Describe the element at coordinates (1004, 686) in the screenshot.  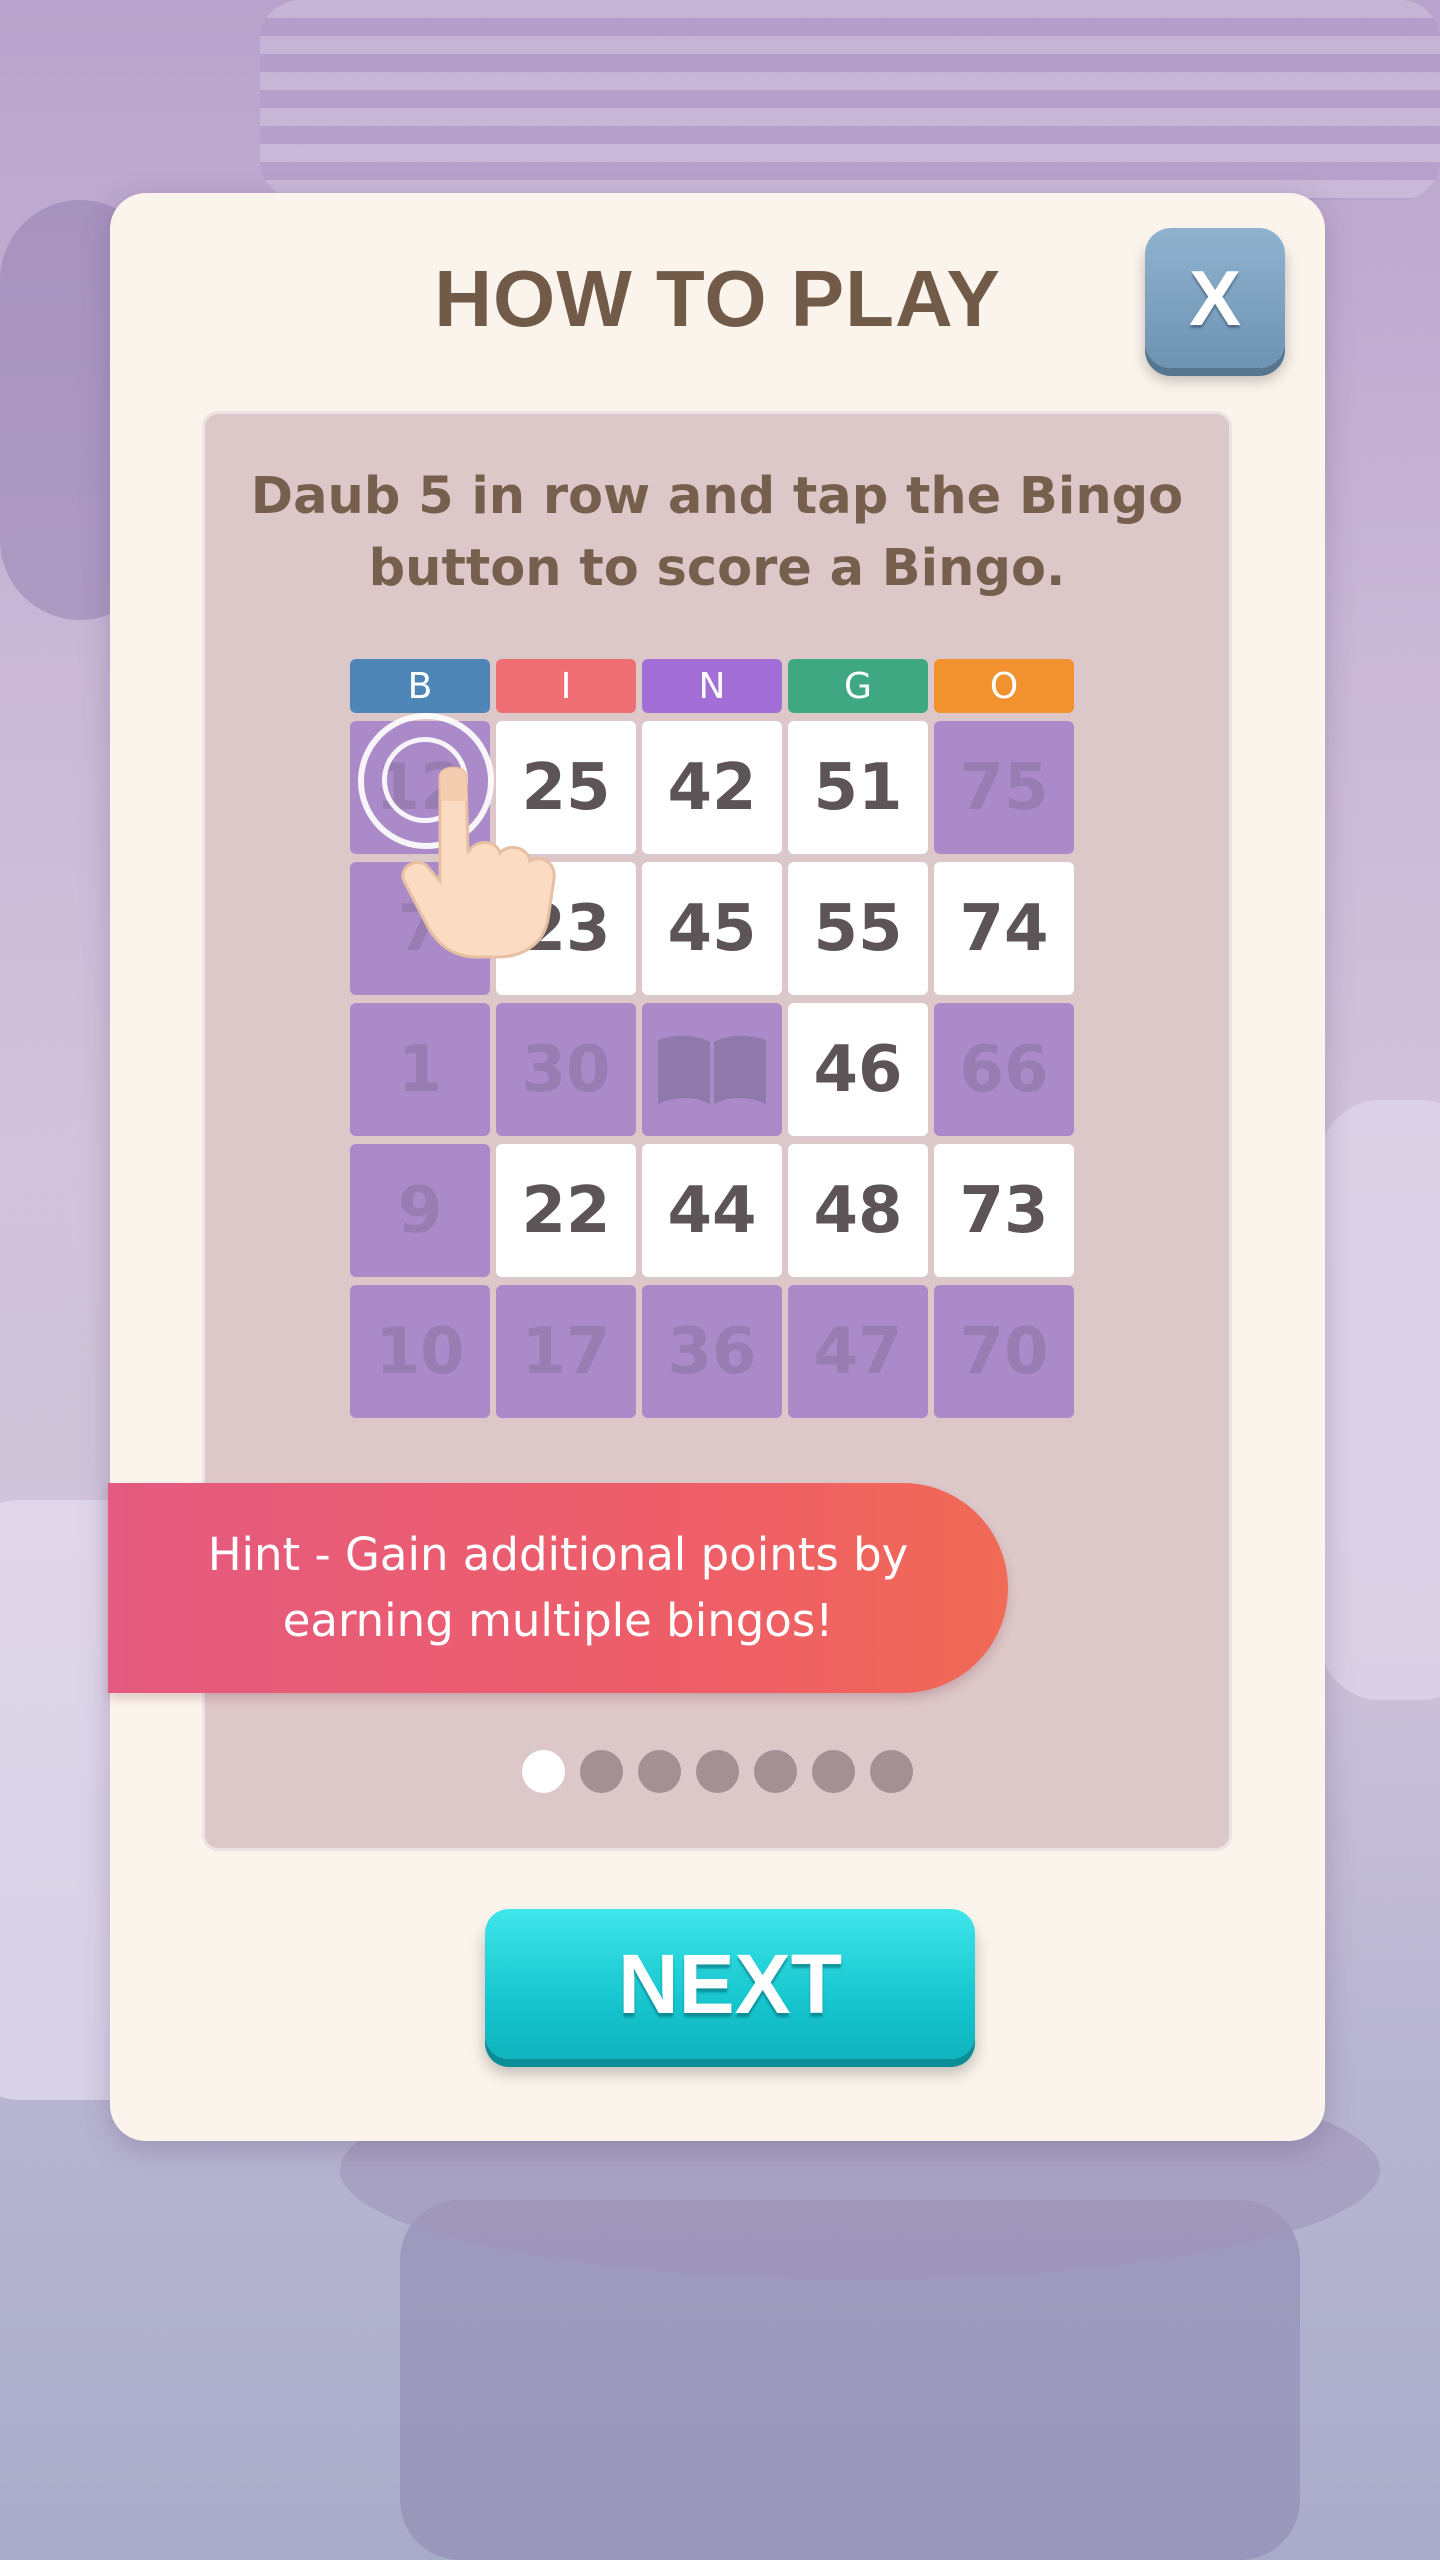
I see `column-header-o: O` at that location.